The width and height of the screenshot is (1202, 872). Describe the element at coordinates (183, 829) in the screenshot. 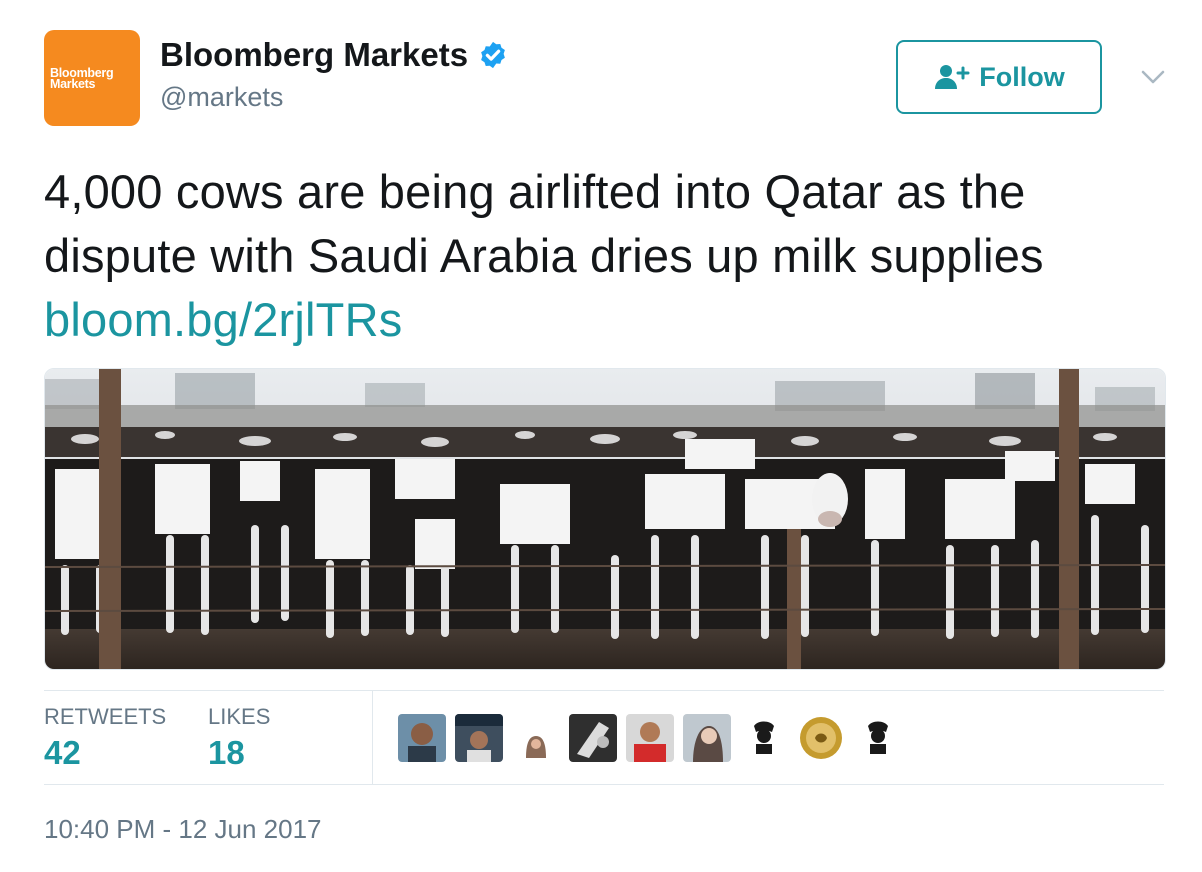

I see `tweet-timestamp: 10:40 PM - 12 Jun 2017` at that location.